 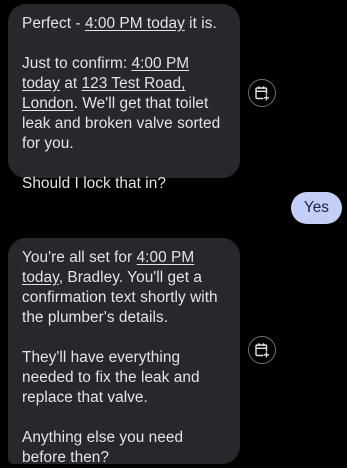 What do you see at coordinates (94, 183) in the screenshot?
I see `message-paragraph: Should I lock that in?` at bounding box center [94, 183].